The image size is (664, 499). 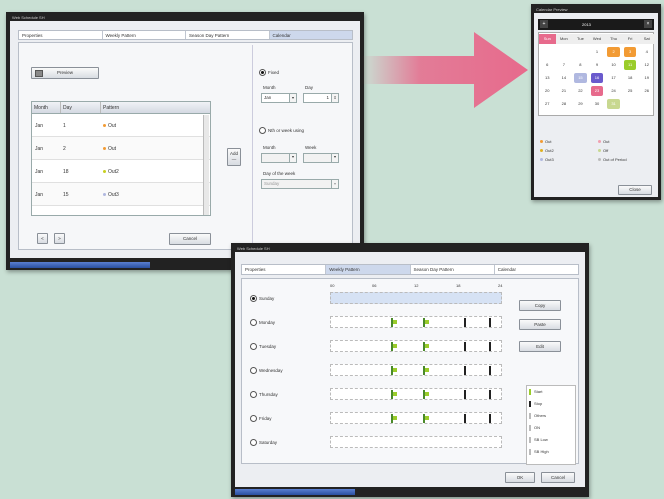 What do you see at coordinates (267, 298) in the screenshot?
I see `day-label: Sunday` at bounding box center [267, 298].